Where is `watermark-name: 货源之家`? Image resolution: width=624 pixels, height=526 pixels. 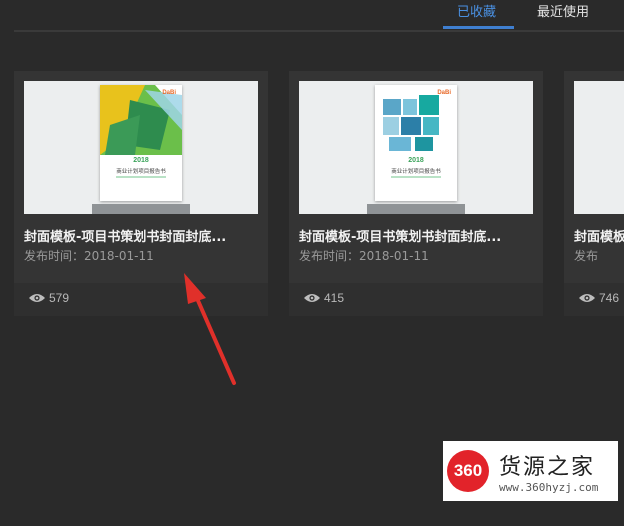
watermark-name: 货源之家 is located at coordinates (547, 467).